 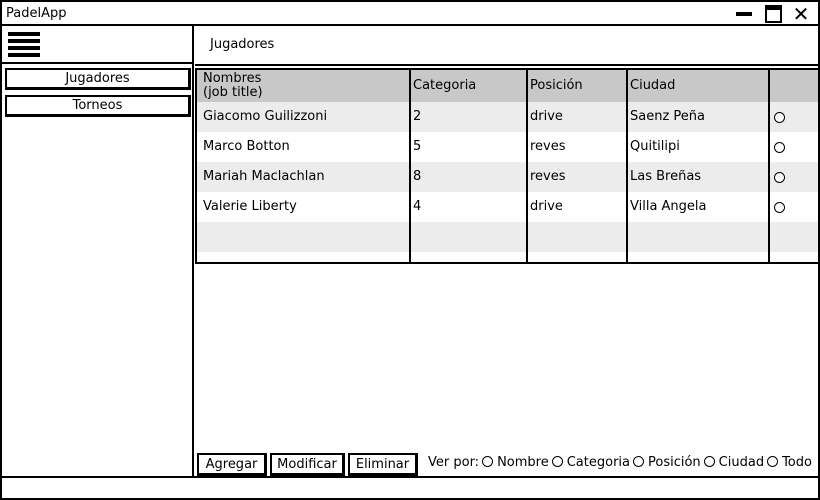 I want to click on sidebar-item-label: Jugadores, so click(x=97, y=78).